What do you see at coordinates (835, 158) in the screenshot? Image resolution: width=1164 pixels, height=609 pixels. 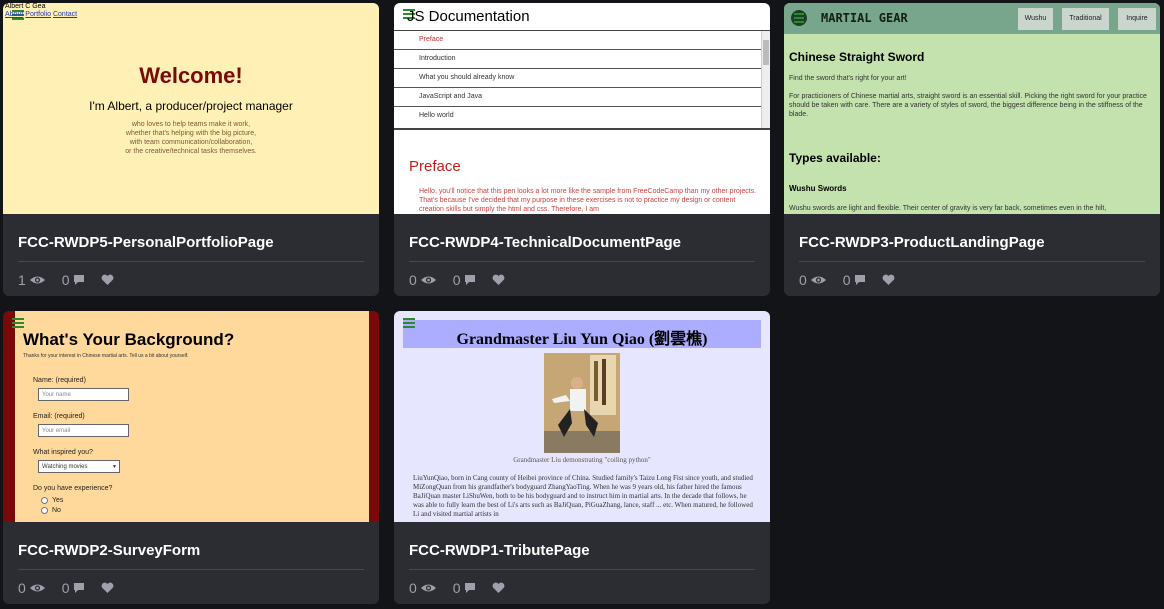 I see `types-heading: Types available:` at bounding box center [835, 158].